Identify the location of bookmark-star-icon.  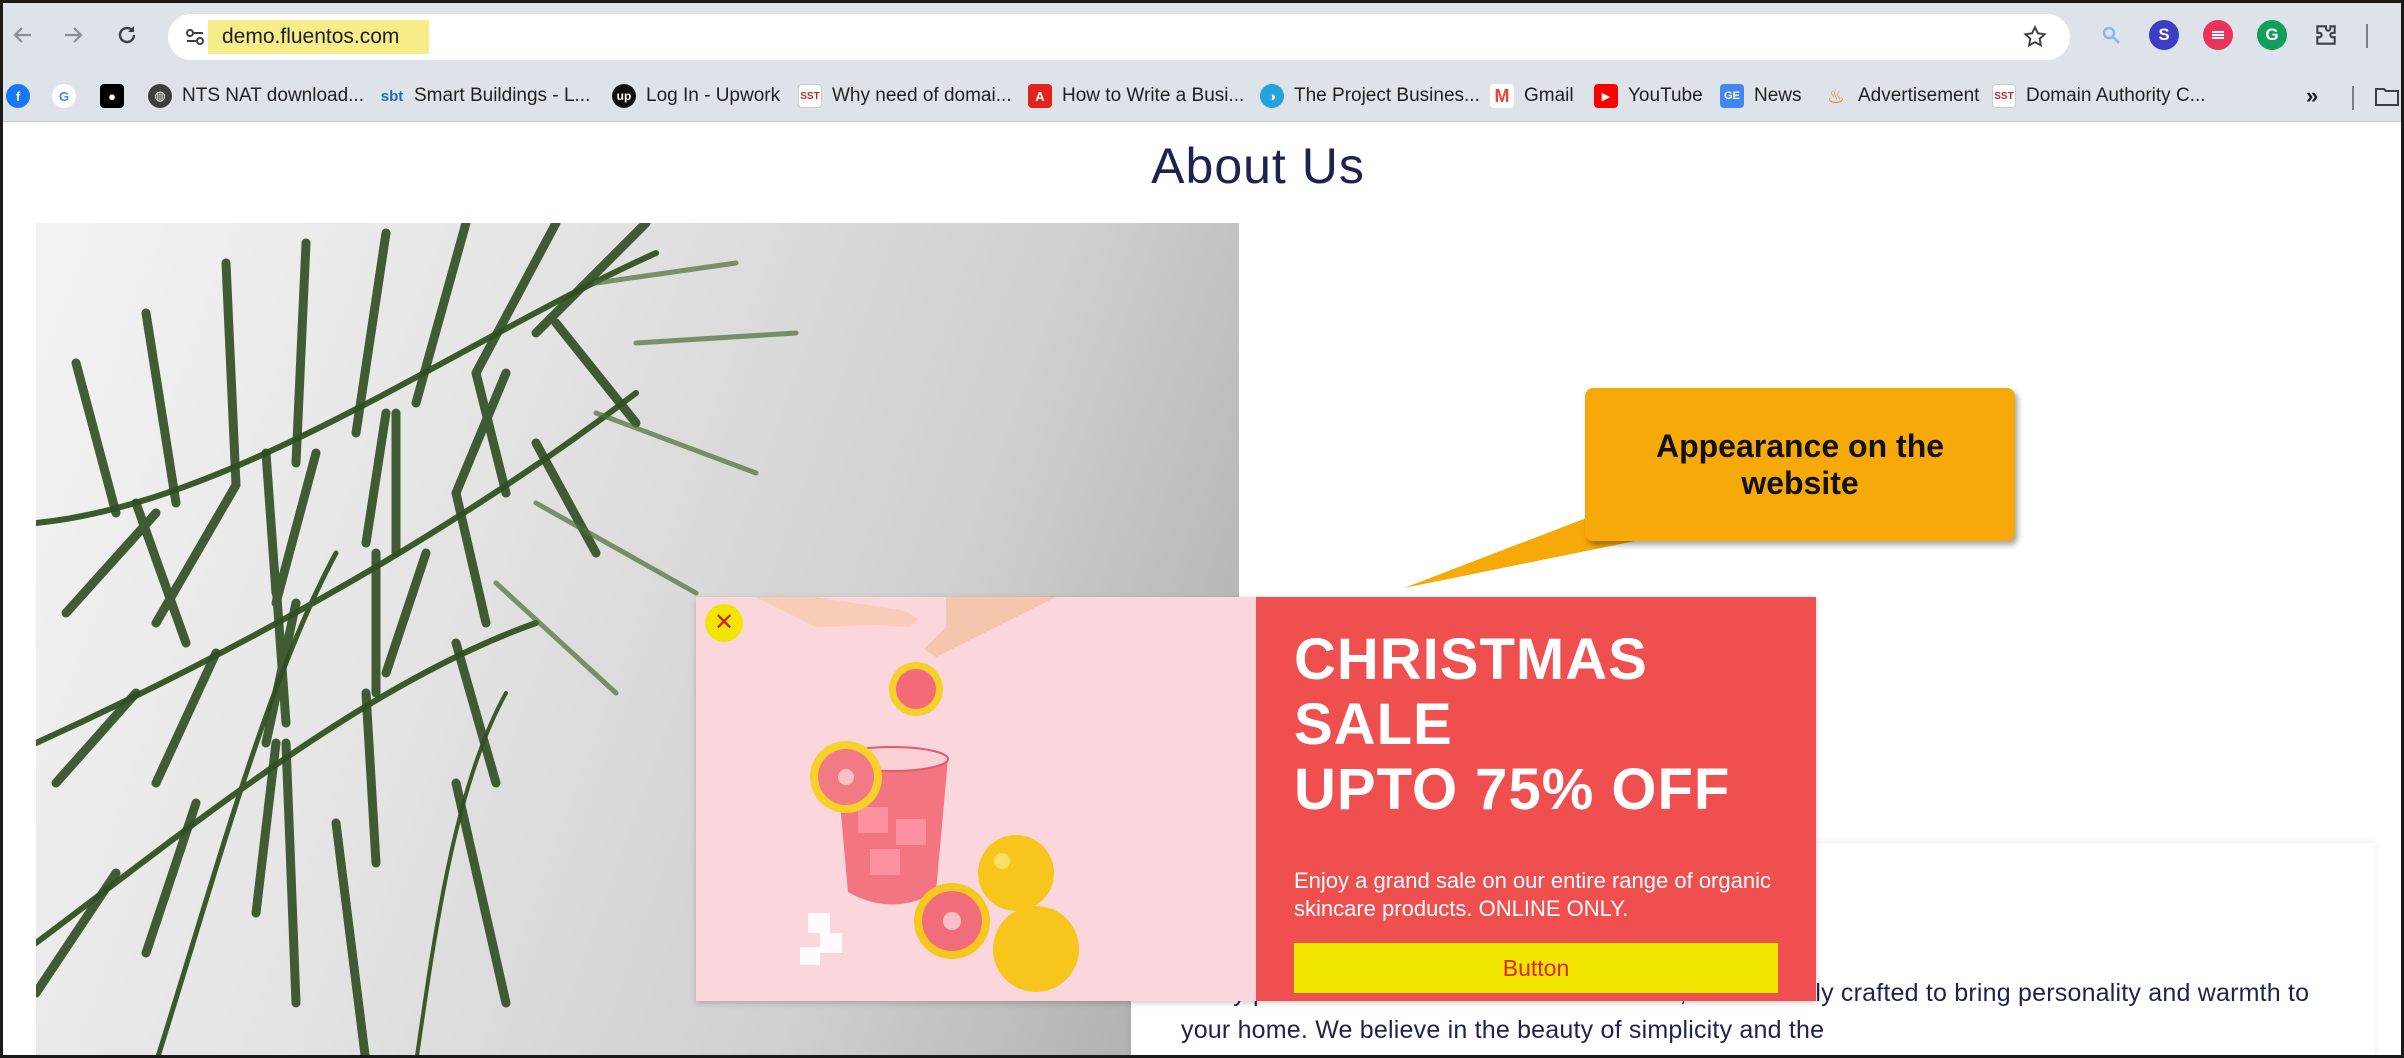
(2035, 37).